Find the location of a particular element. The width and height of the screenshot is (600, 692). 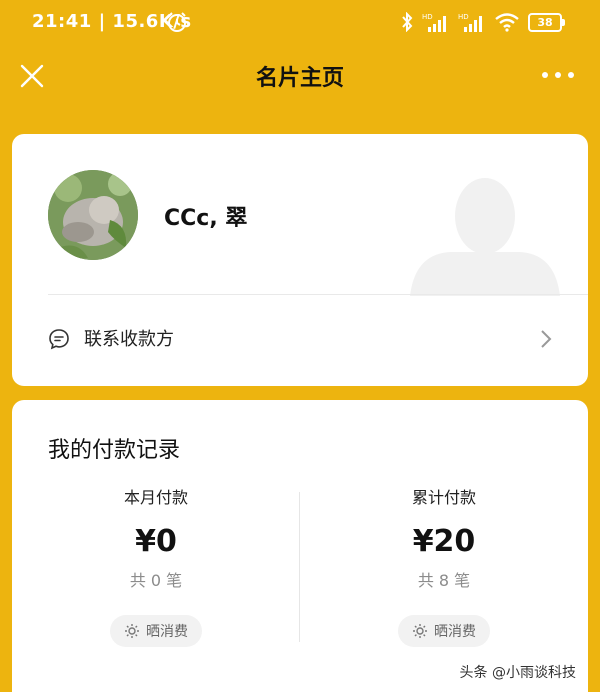

monthly-payment-label: 本月付款 is located at coordinates (155, 497).